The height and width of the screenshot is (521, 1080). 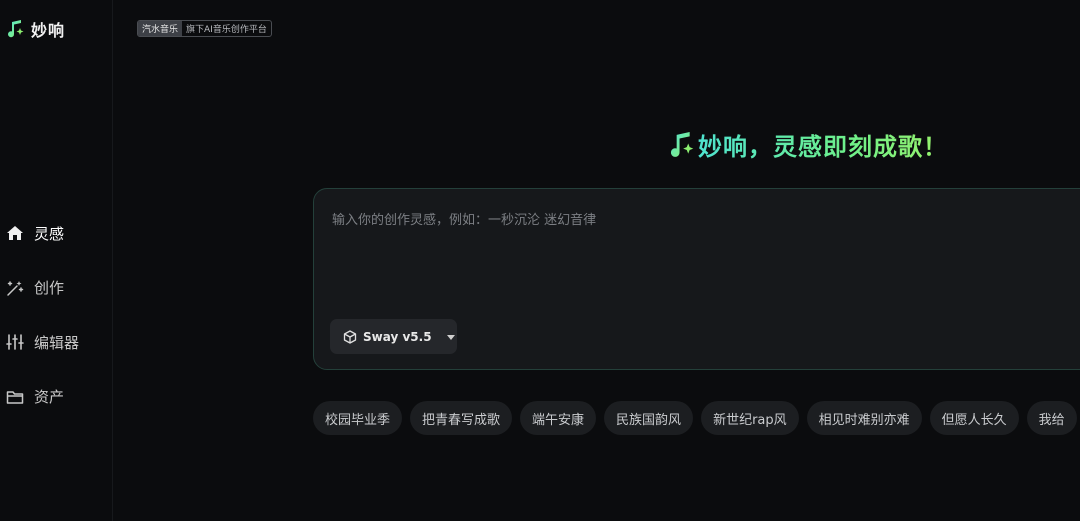 I want to click on sidebar-item-inspiration: 灵感, so click(x=56, y=233).